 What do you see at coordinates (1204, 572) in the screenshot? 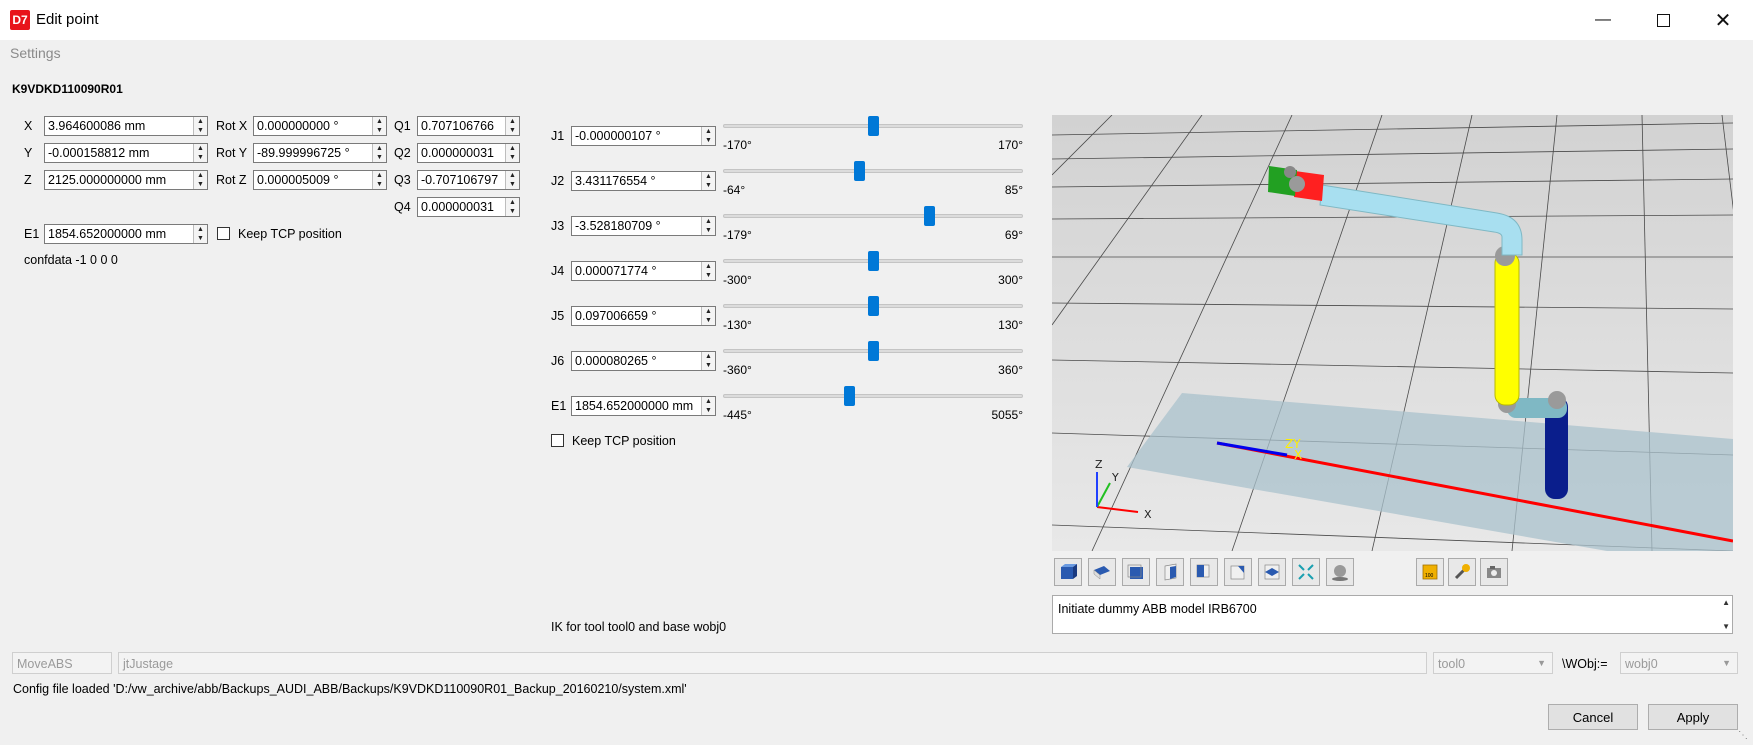
I see `view-left-button` at bounding box center [1204, 572].